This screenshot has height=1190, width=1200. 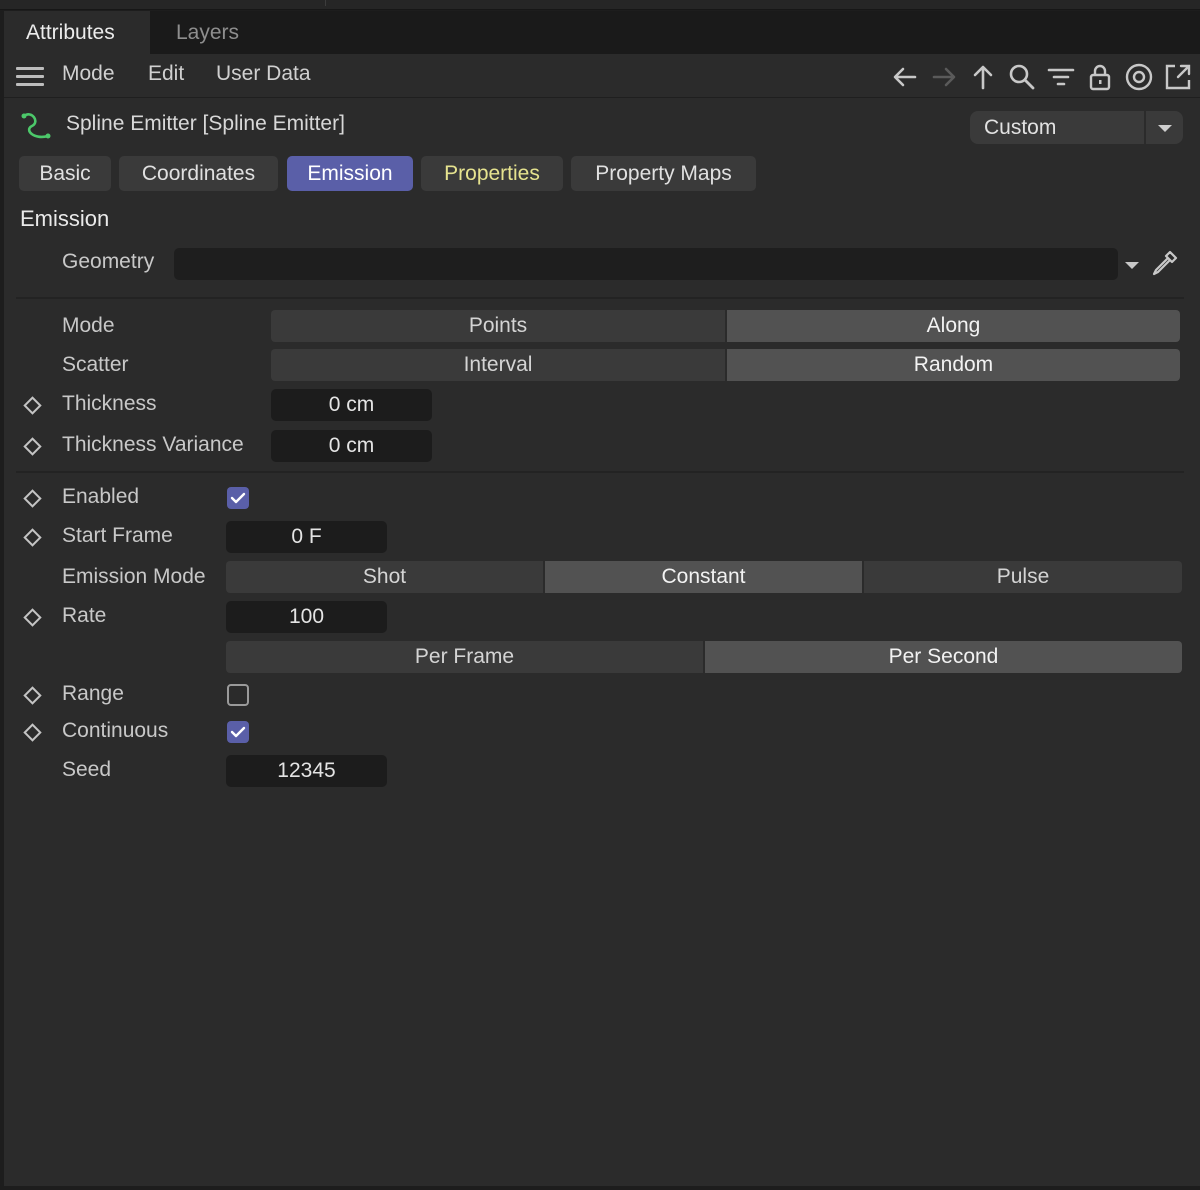 I want to click on filter-icon, so click(x=1061, y=77).